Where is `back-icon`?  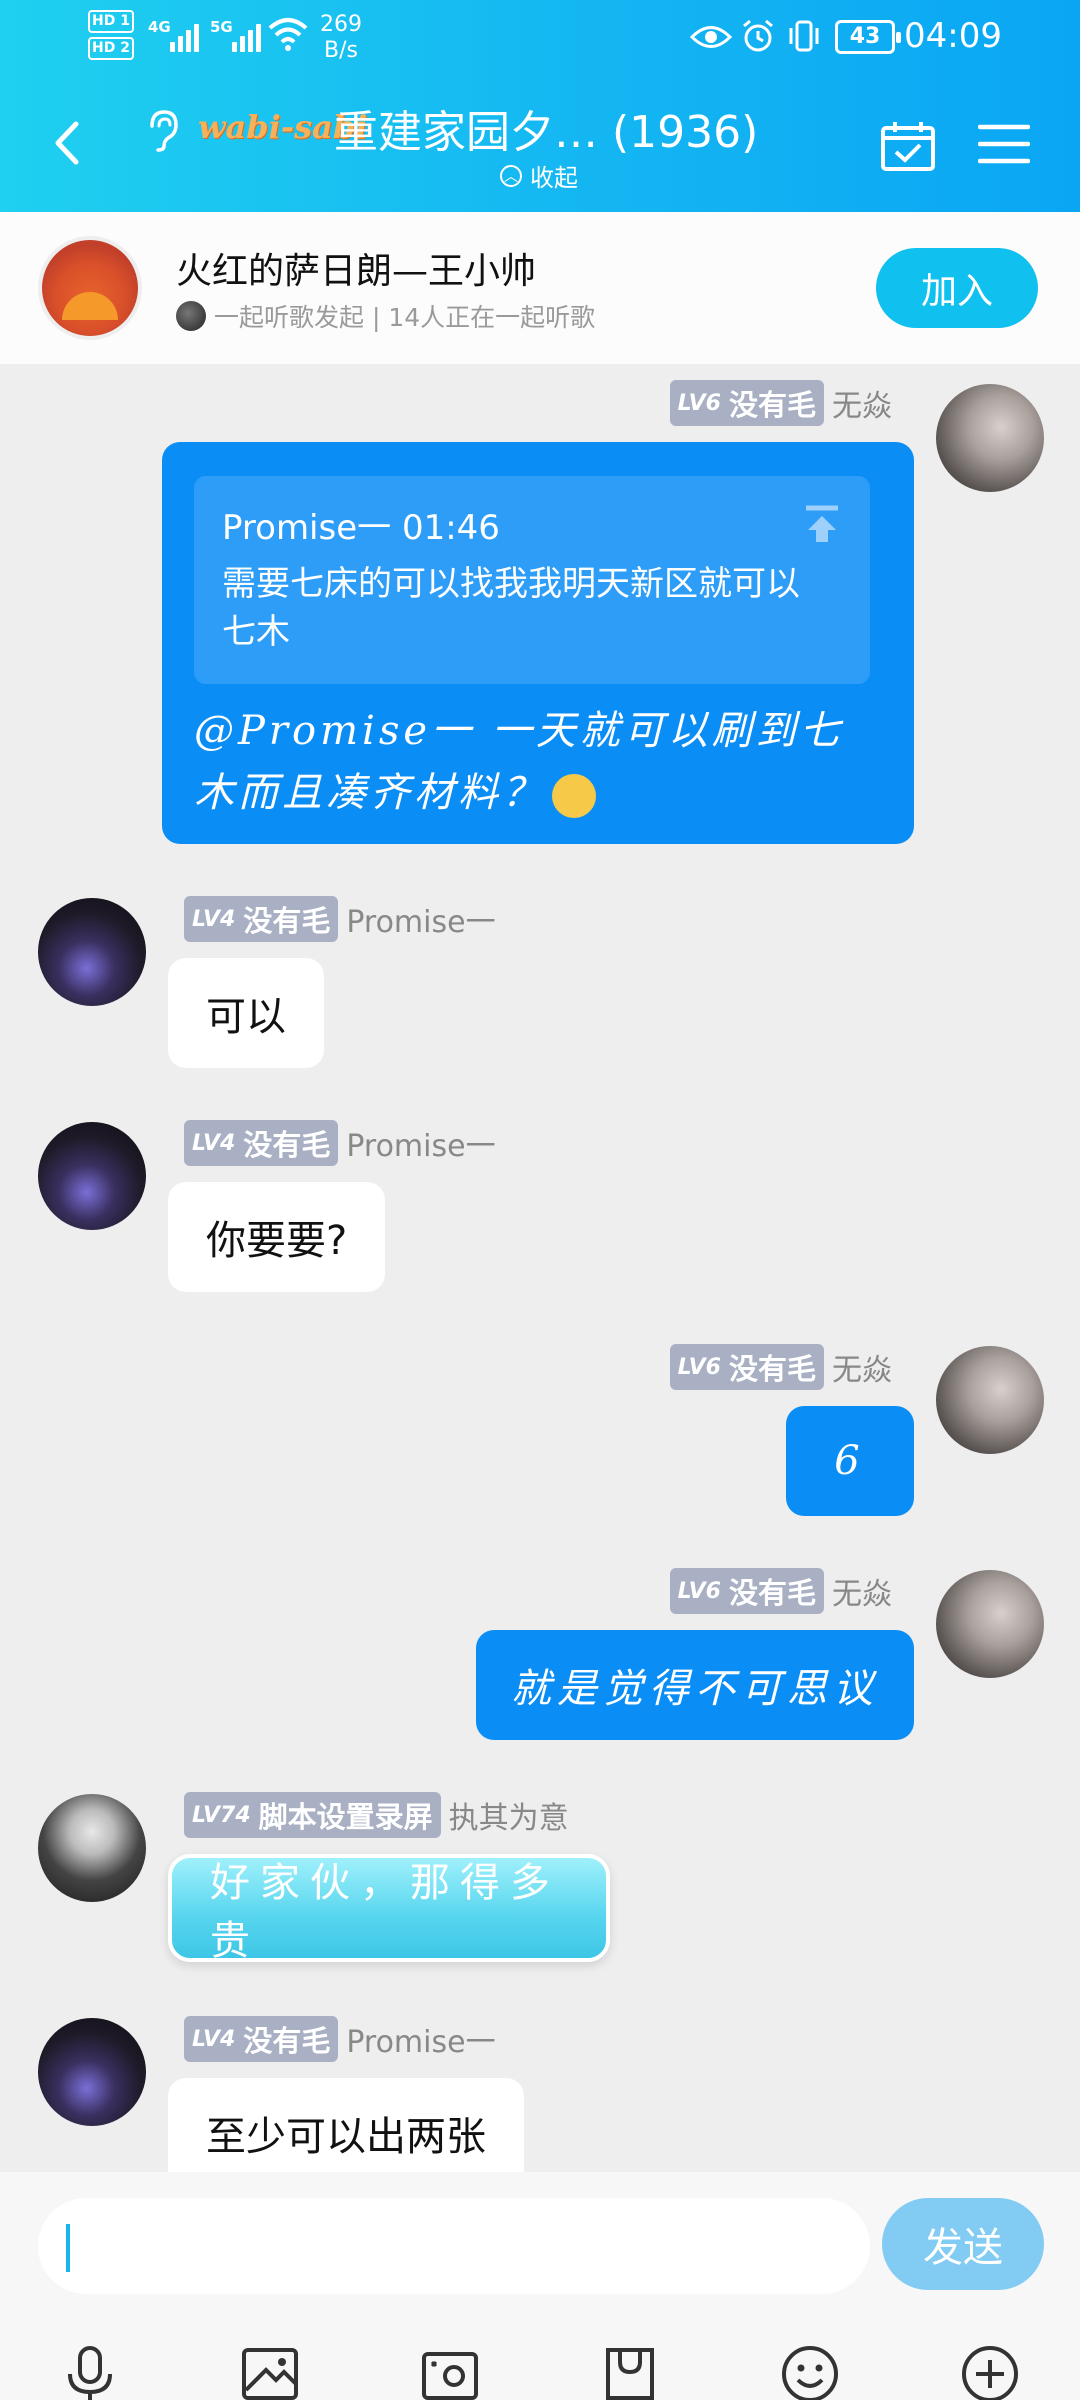 back-icon is located at coordinates (67, 143).